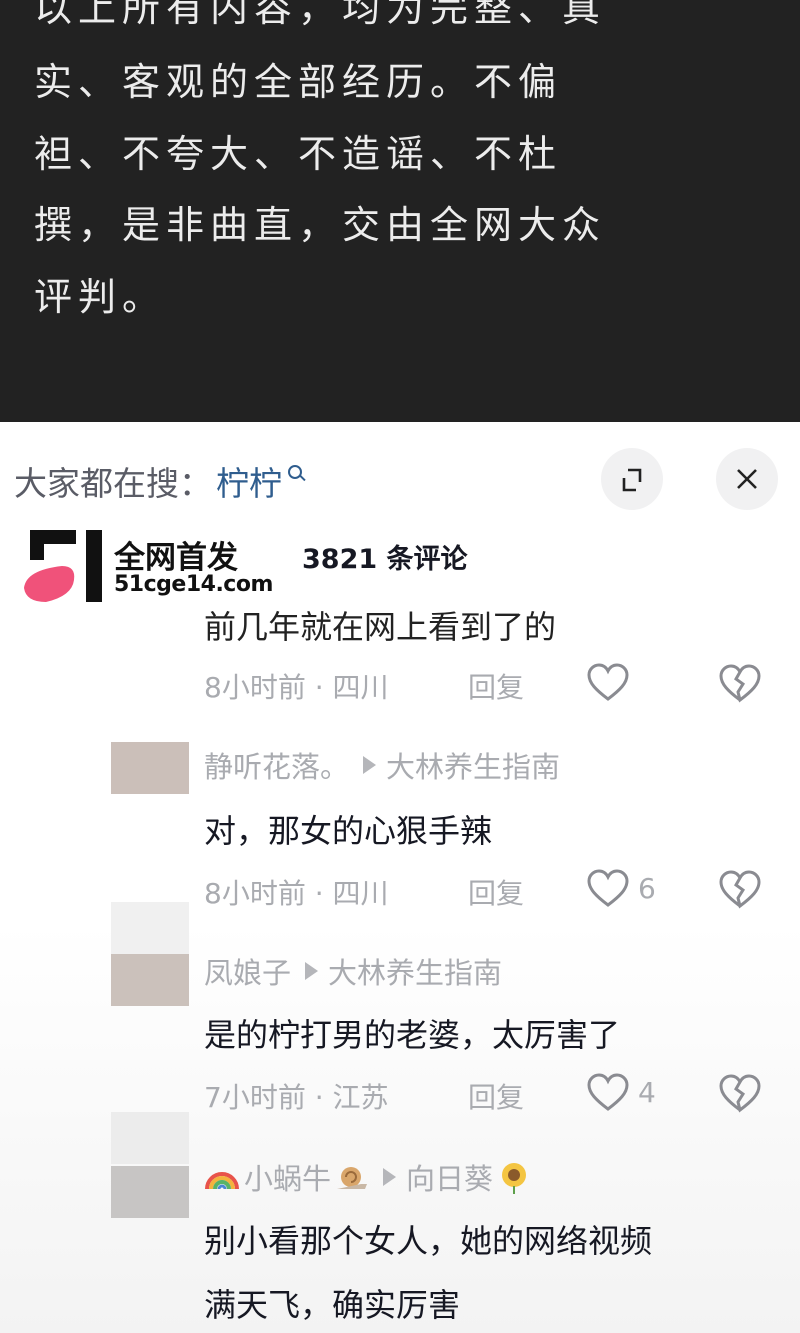 The width and height of the screenshot is (800, 1333). I want to click on post-text-line: 评判。, so click(100, 297).